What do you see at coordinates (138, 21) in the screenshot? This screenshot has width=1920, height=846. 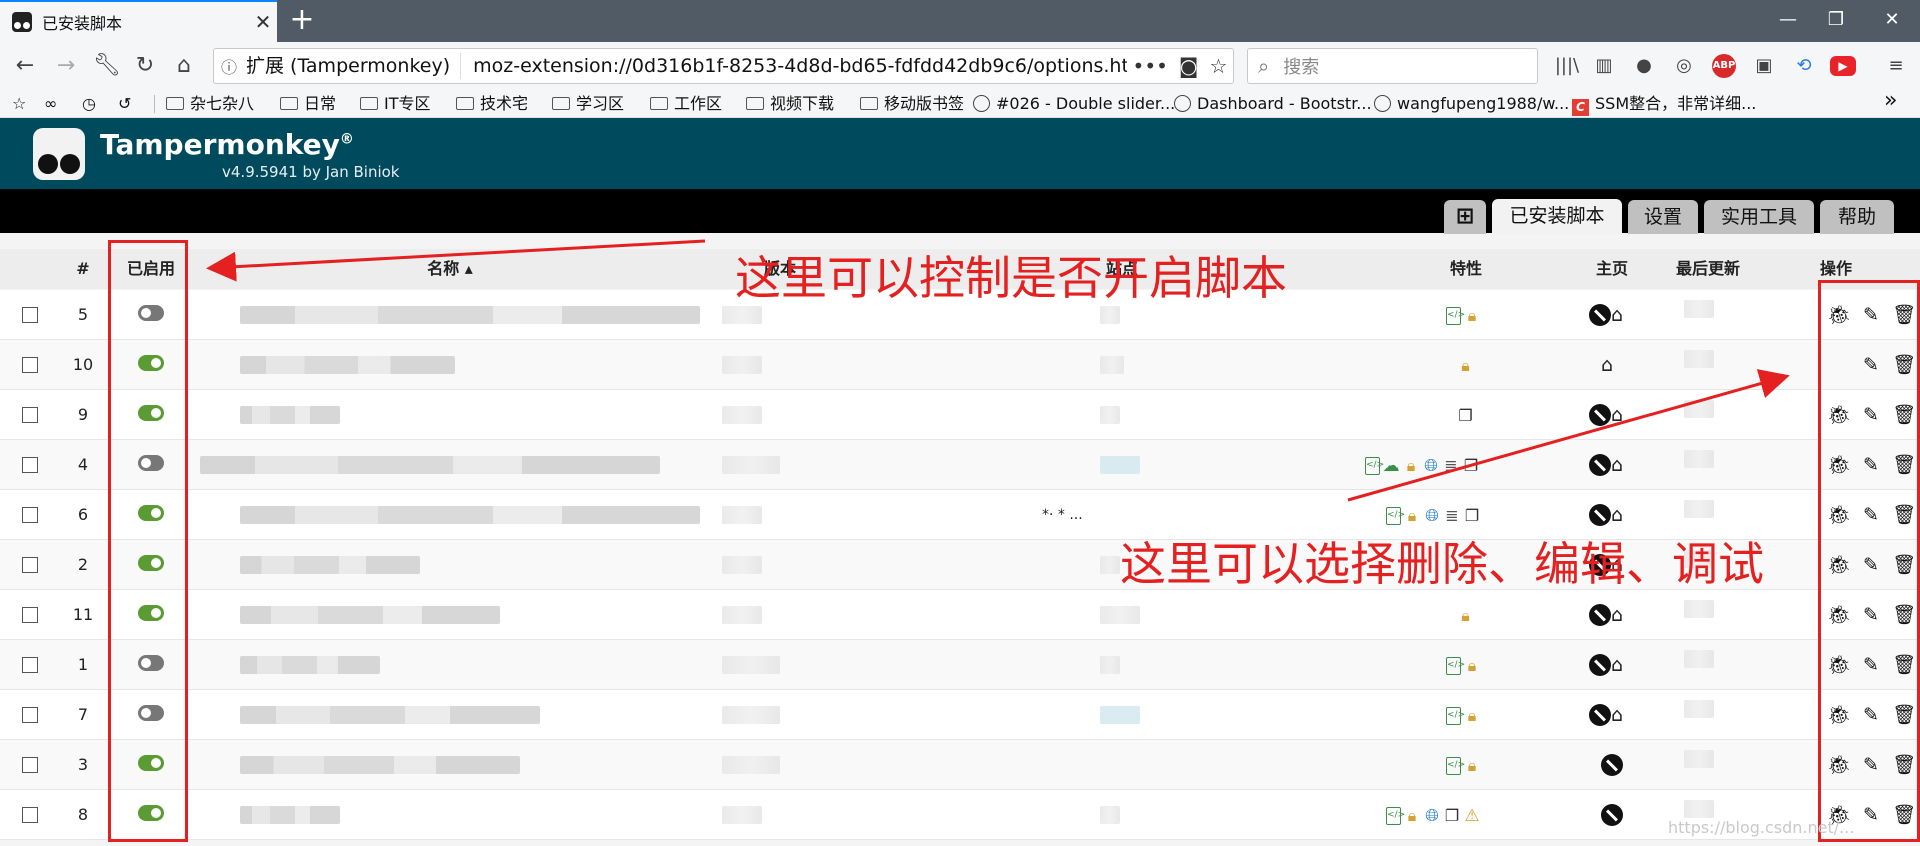 I see `browser-tab: 已安装脚本 ✕` at bounding box center [138, 21].